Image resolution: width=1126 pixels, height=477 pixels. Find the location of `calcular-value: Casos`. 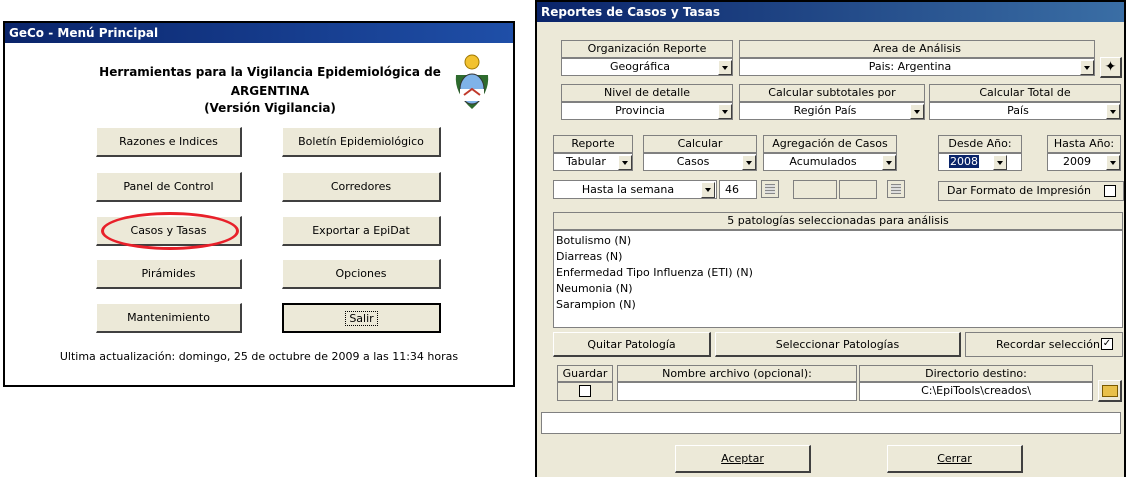

calcular-value: Casos is located at coordinates (693, 161).